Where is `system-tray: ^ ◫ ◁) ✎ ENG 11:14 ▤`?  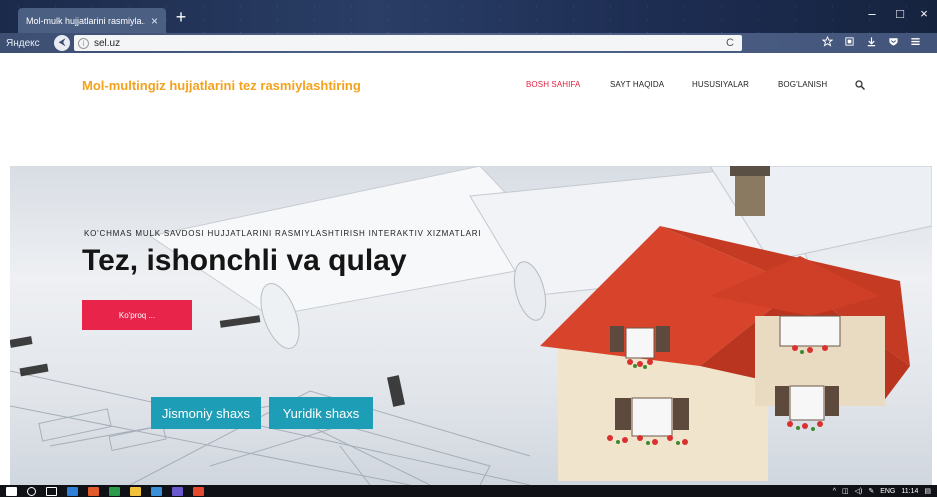 system-tray: ^ ◫ ◁) ✎ ENG 11:14 ▤ is located at coordinates (885, 491).